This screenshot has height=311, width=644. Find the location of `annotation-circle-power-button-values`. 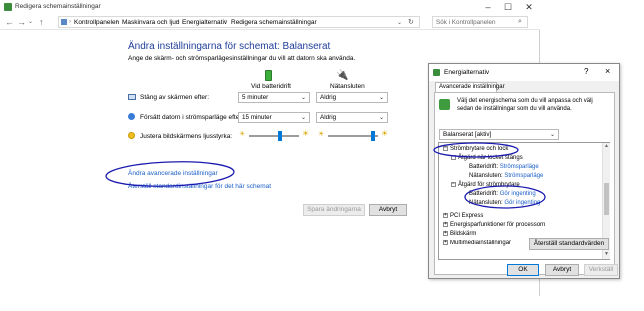

annotation-circle-power-button-values is located at coordinates (505, 197).